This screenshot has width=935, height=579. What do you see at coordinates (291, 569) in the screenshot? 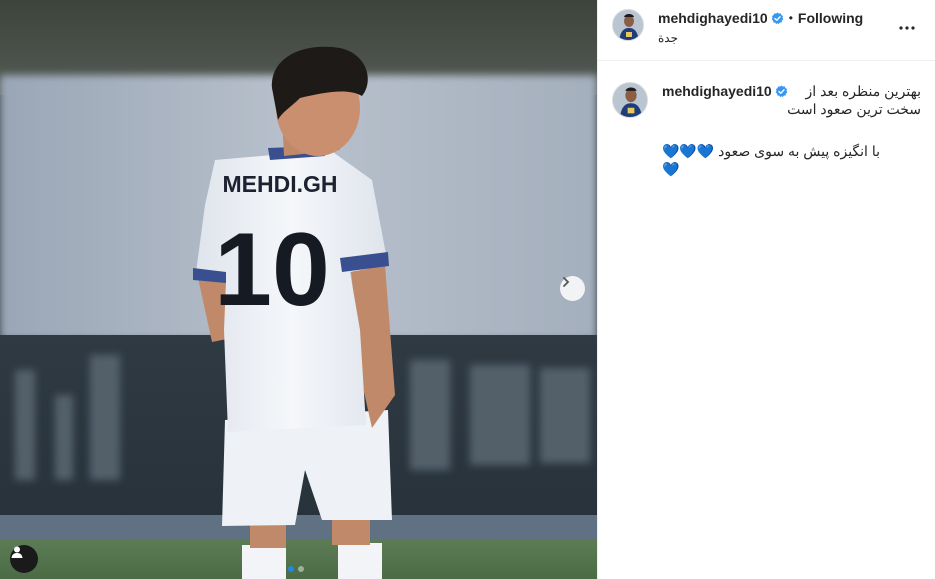
I see `carousel-dot-active` at bounding box center [291, 569].